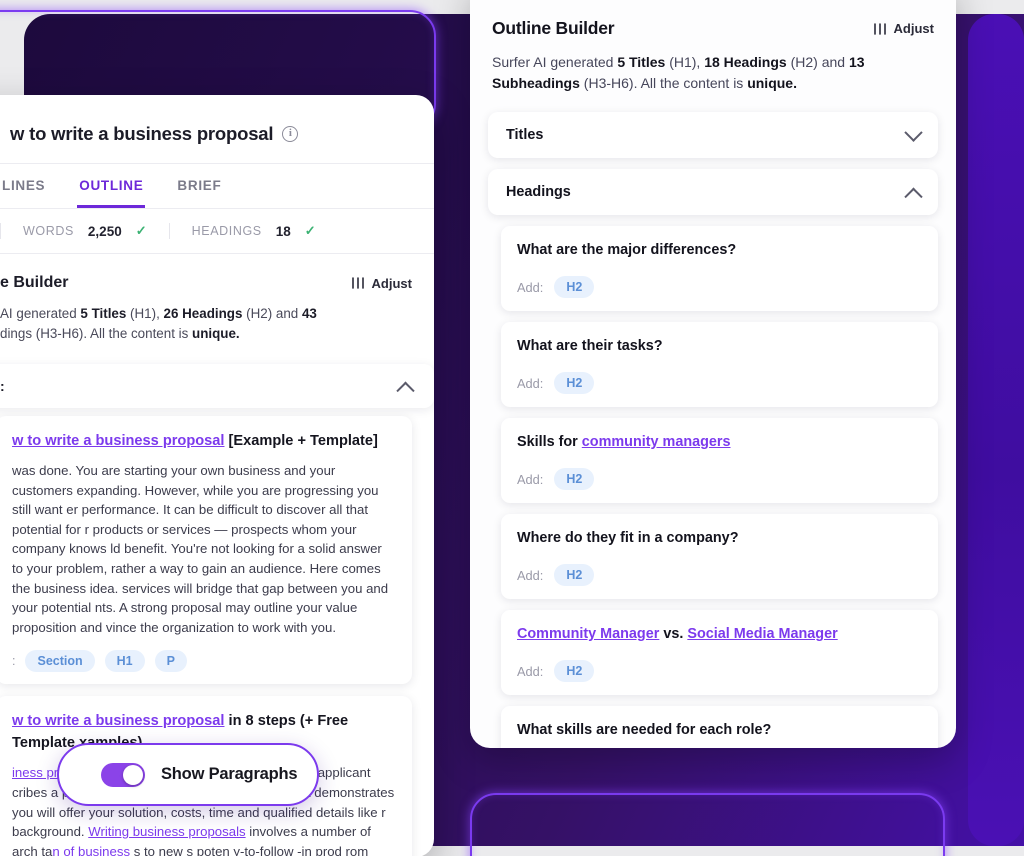 The height and width of the screenshot is (856, 1024). What do you see at coordinates (713, 135) in the screenshot?
I see `accordion-titles: Titles` at bounding box center [713, 135].